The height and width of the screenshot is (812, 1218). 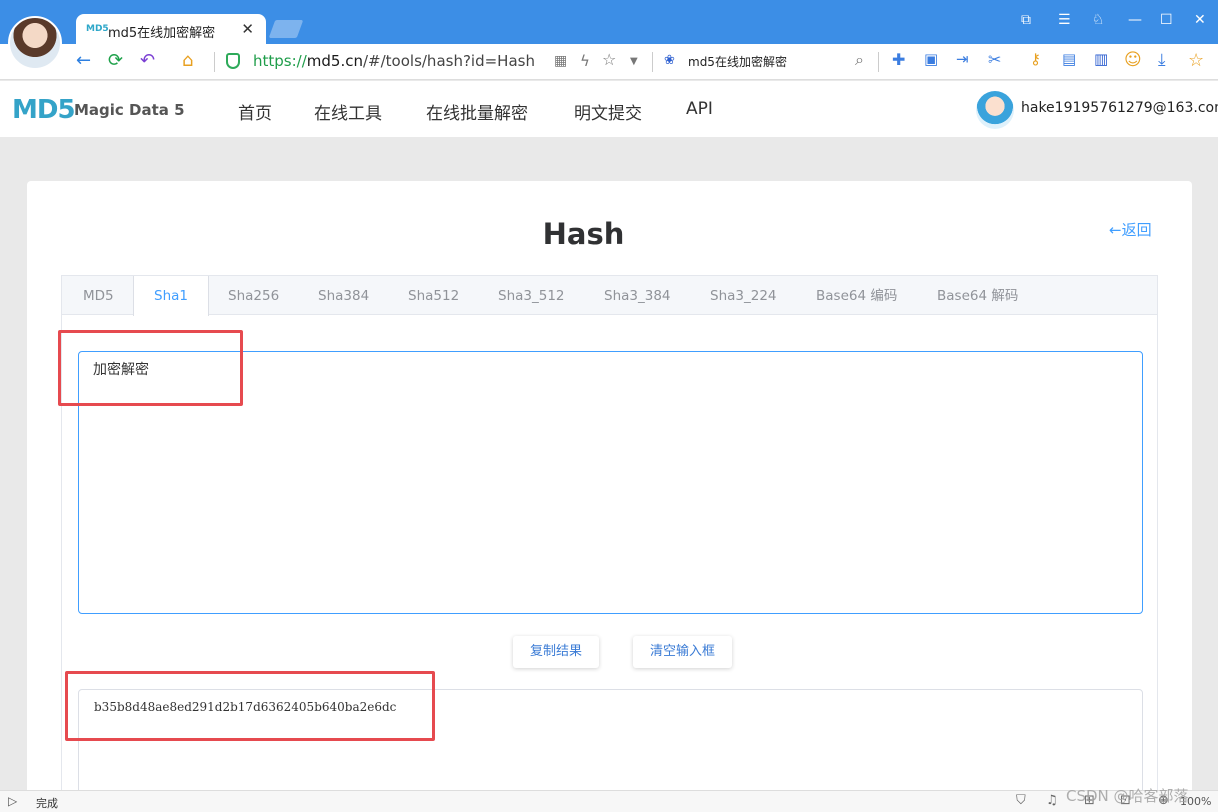 What do you see at coordinates (1064, 20) in the screenshot?
I see `menu-icon: ☰` at bounding box center [1064, 20].